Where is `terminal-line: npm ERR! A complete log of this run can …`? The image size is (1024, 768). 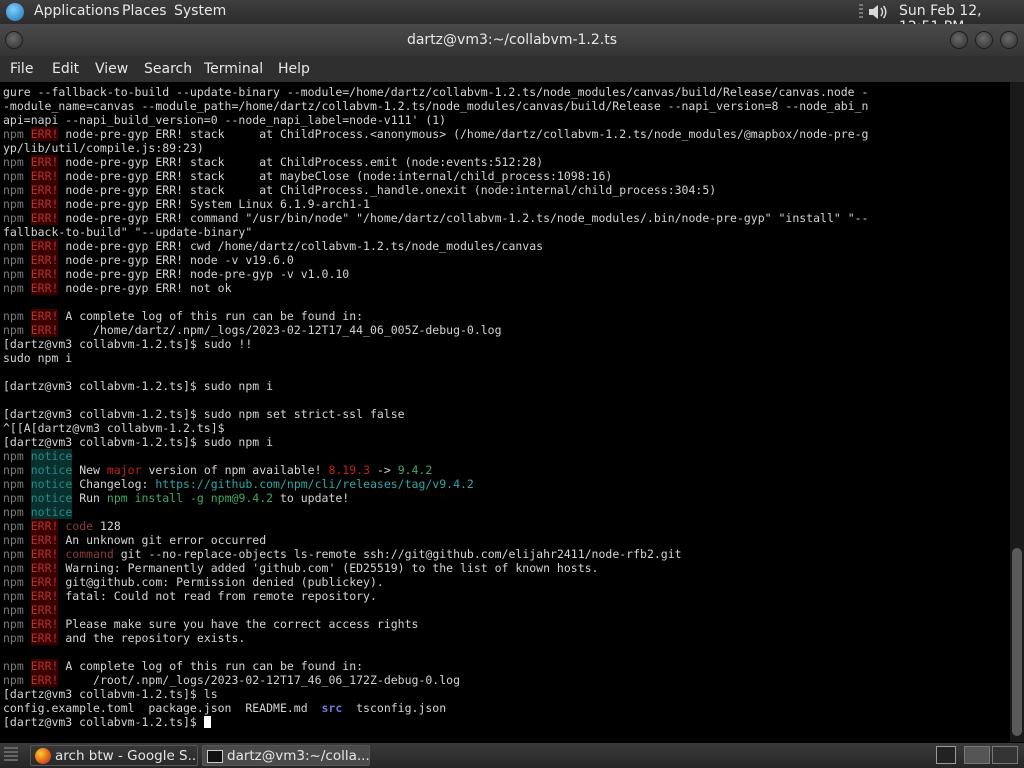
terminal-line: npm ERR! A complete log of this run can … is located at coordinates (506, 316).